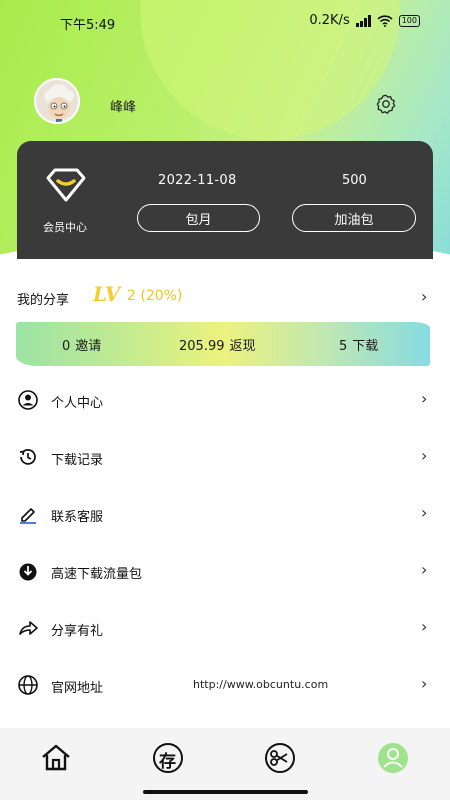 The image size is (450, 800). I want to click on battery-icon: 100, so click(409, 20).